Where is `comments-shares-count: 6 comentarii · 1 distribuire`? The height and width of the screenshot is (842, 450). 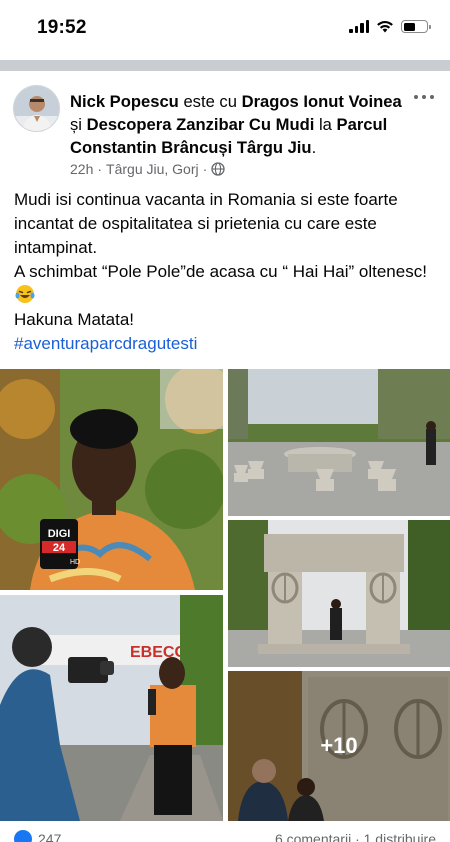 comments-shares-count: 6 comentarii · 1 distribuire is located at coordinates (355, 836).